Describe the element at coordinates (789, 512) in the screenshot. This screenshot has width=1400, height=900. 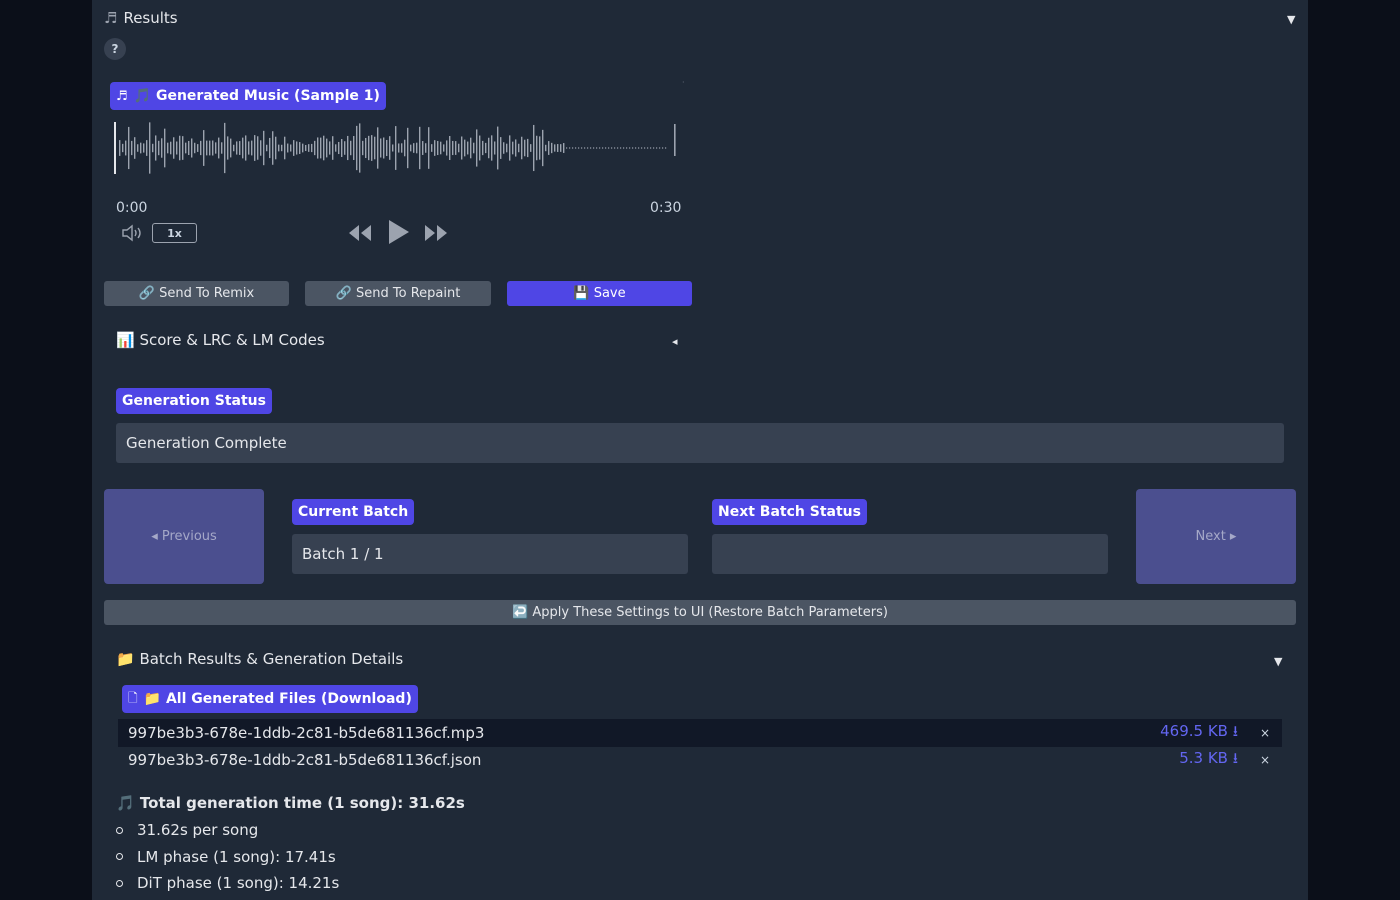
I see `next-batch-status-label: Next Batch Status` at that location.